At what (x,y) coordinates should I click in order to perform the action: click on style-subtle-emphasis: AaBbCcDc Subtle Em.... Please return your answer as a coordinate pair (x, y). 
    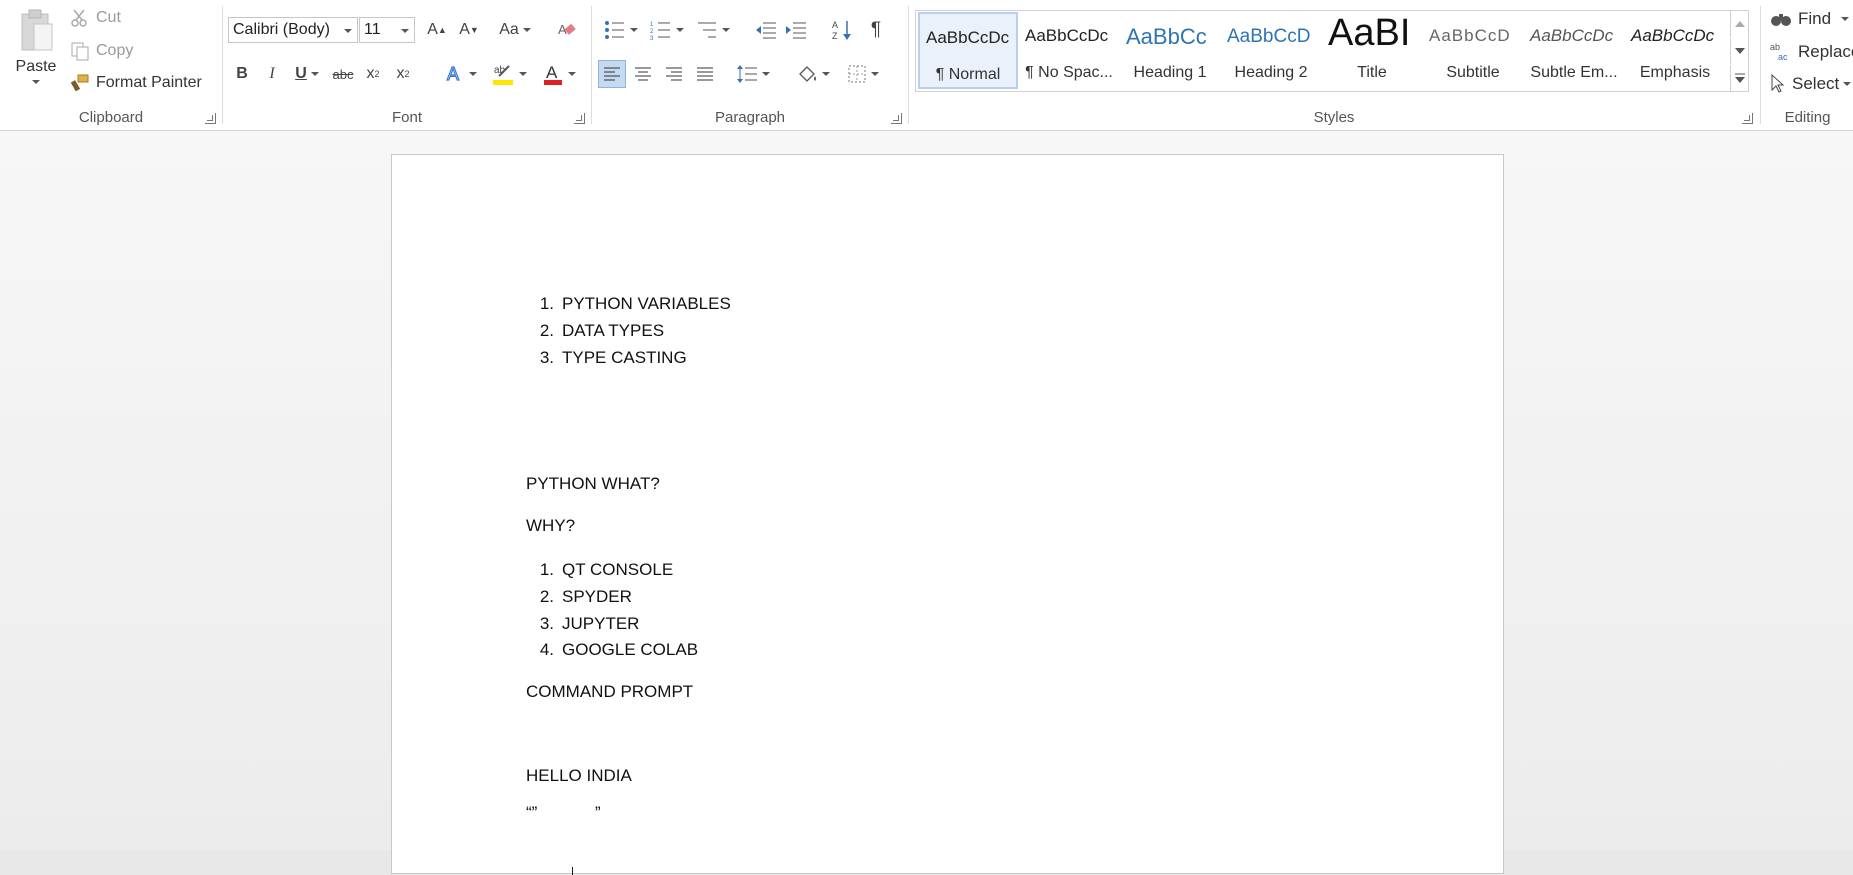
    Looking at the image, I should click on (1574, 50).